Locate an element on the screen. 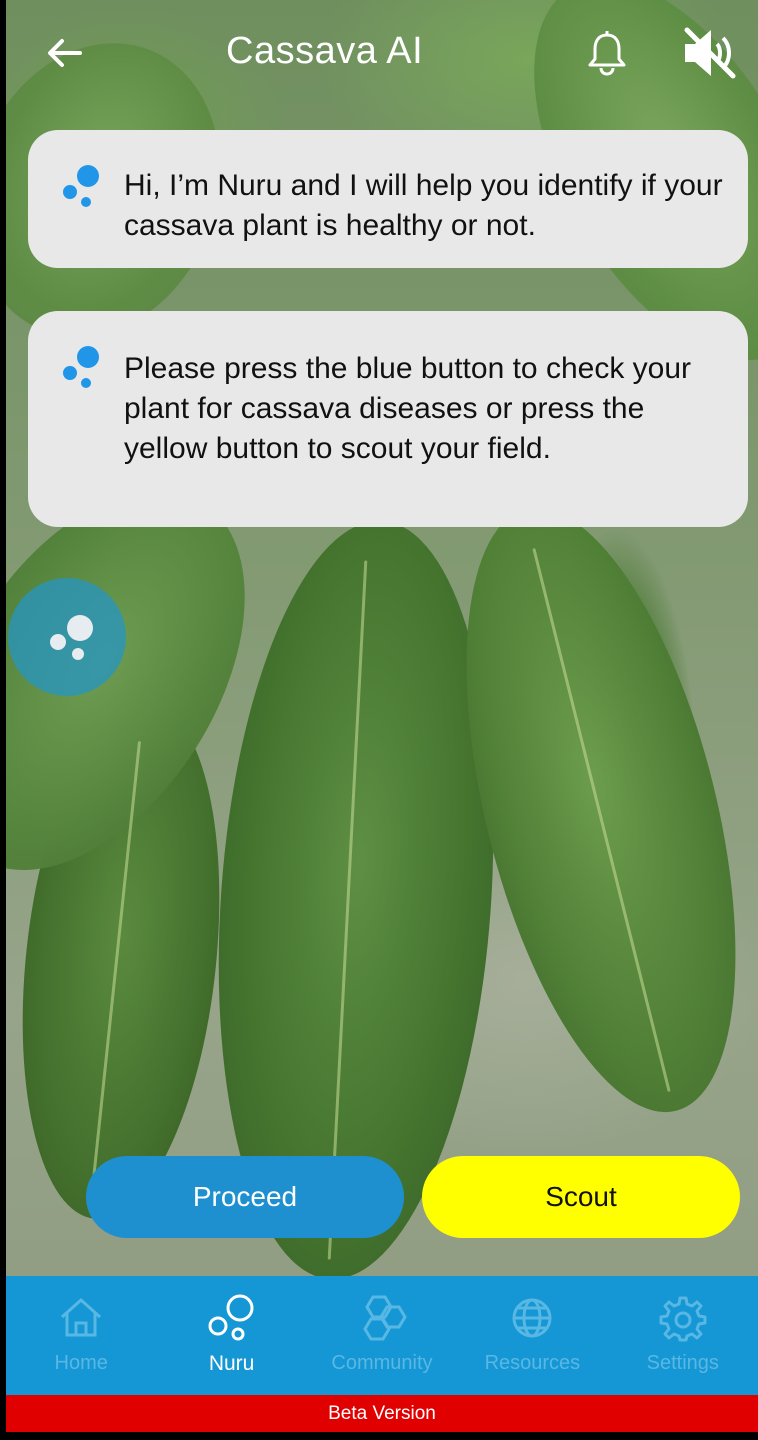 Image resolution: width=758 pixels, height=1440 pixels. arrow-left-icon is located at coordinates (65, 53).